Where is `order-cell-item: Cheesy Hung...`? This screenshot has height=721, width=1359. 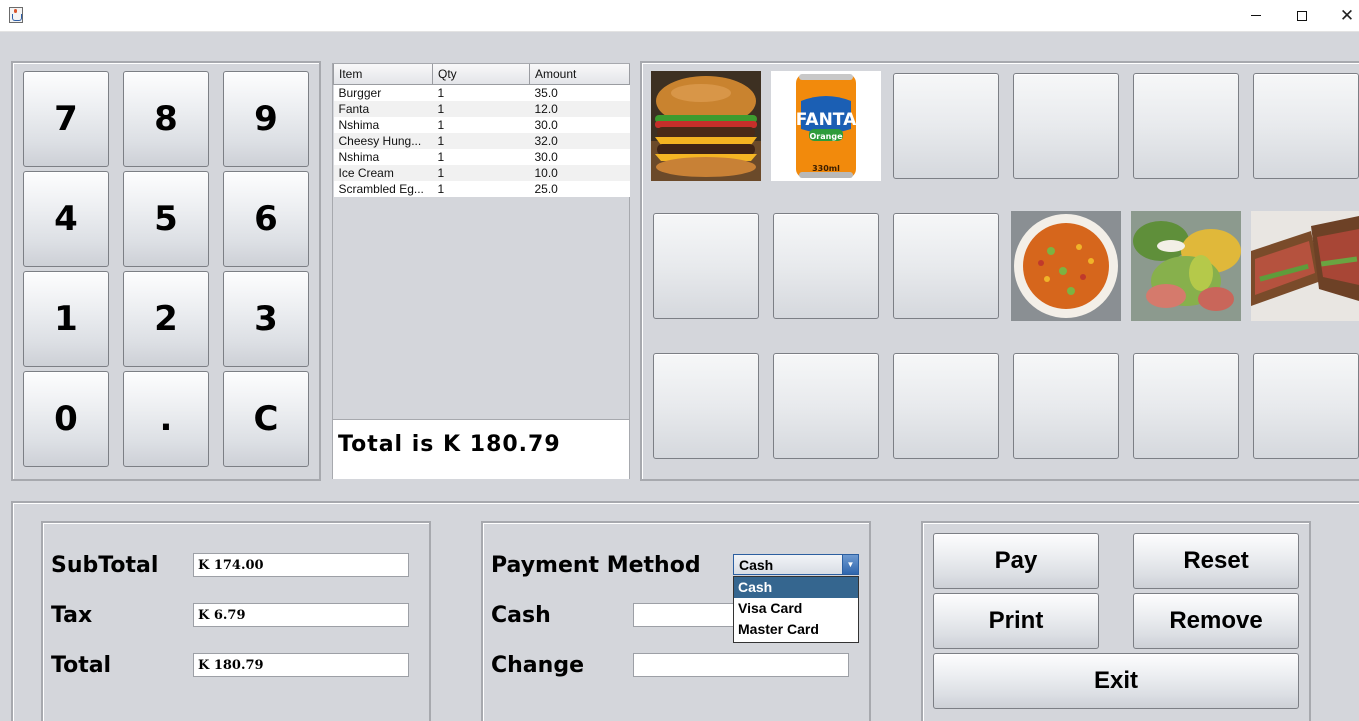 order-cell-item: Cheesy Hung... is located at coordinates (383, 141).